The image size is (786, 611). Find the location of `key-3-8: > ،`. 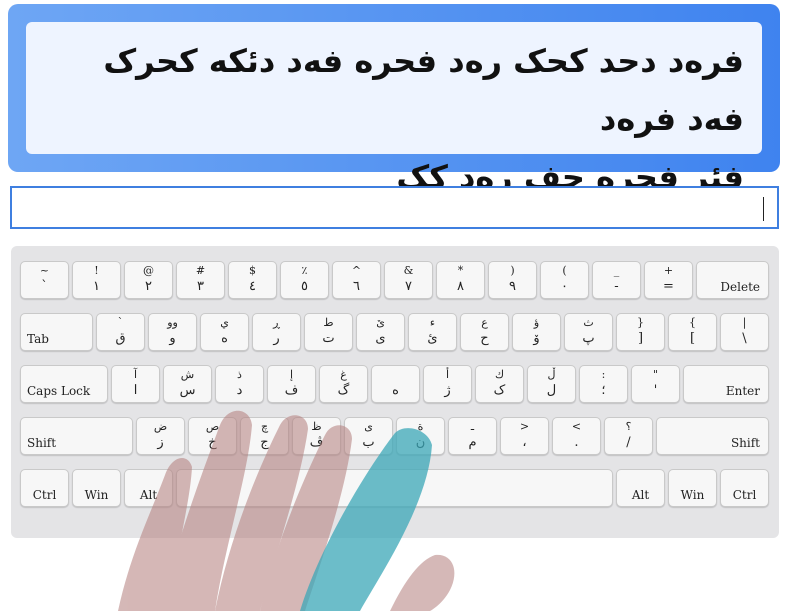

key-3-8: > ، is located at coordinates (524, 436).